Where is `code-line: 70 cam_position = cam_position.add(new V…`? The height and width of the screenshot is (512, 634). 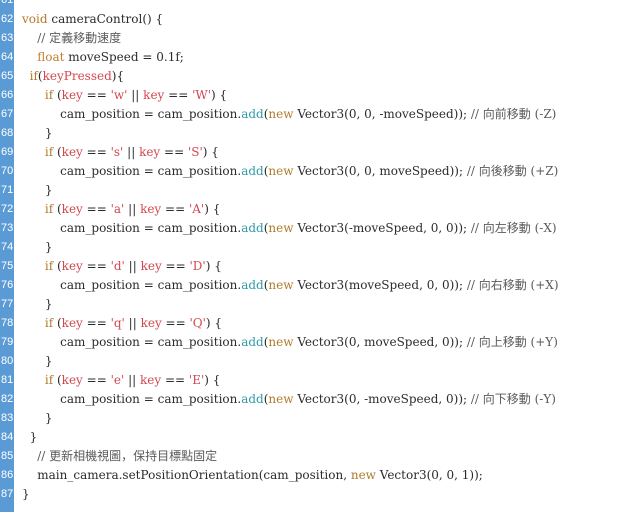 code-line: 70 cam_position = cam_position.add(new V… is located at coordinates (317, 171).